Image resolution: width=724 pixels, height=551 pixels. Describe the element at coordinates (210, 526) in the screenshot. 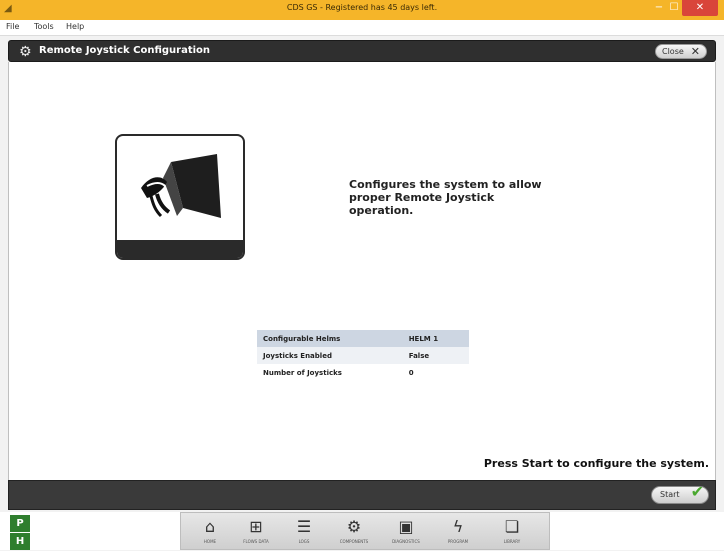

I see `home-icon: ⌂` at that location.